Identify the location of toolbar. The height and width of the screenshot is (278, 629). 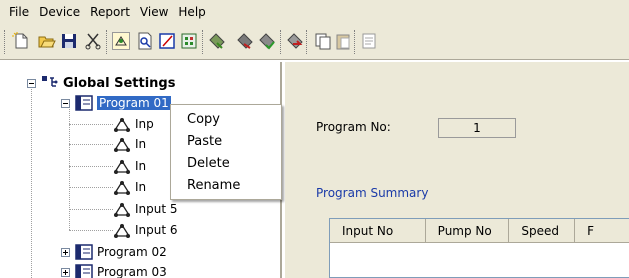
(314, 42).